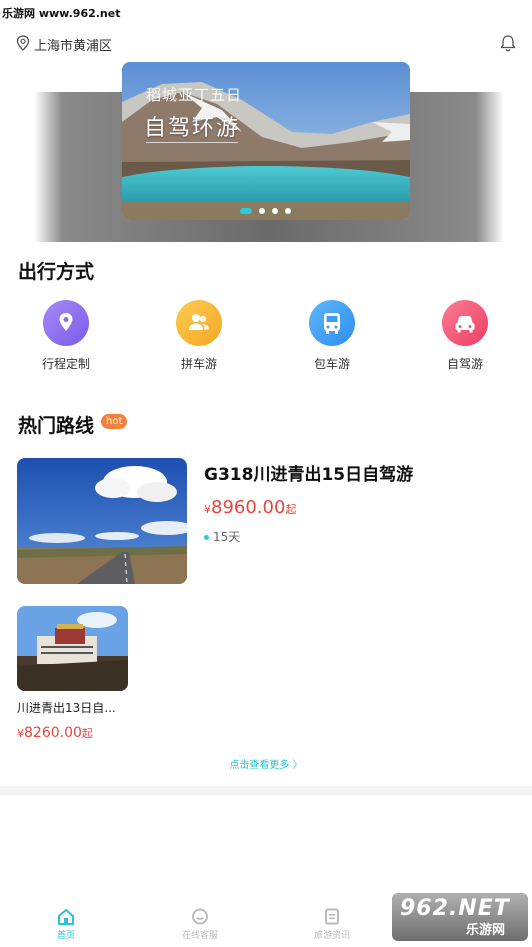 Image resolution: width=532 pixels, height=947 pixels. I want to click on watermark-top: 乐游网 www.962.net, so click(61, 13).